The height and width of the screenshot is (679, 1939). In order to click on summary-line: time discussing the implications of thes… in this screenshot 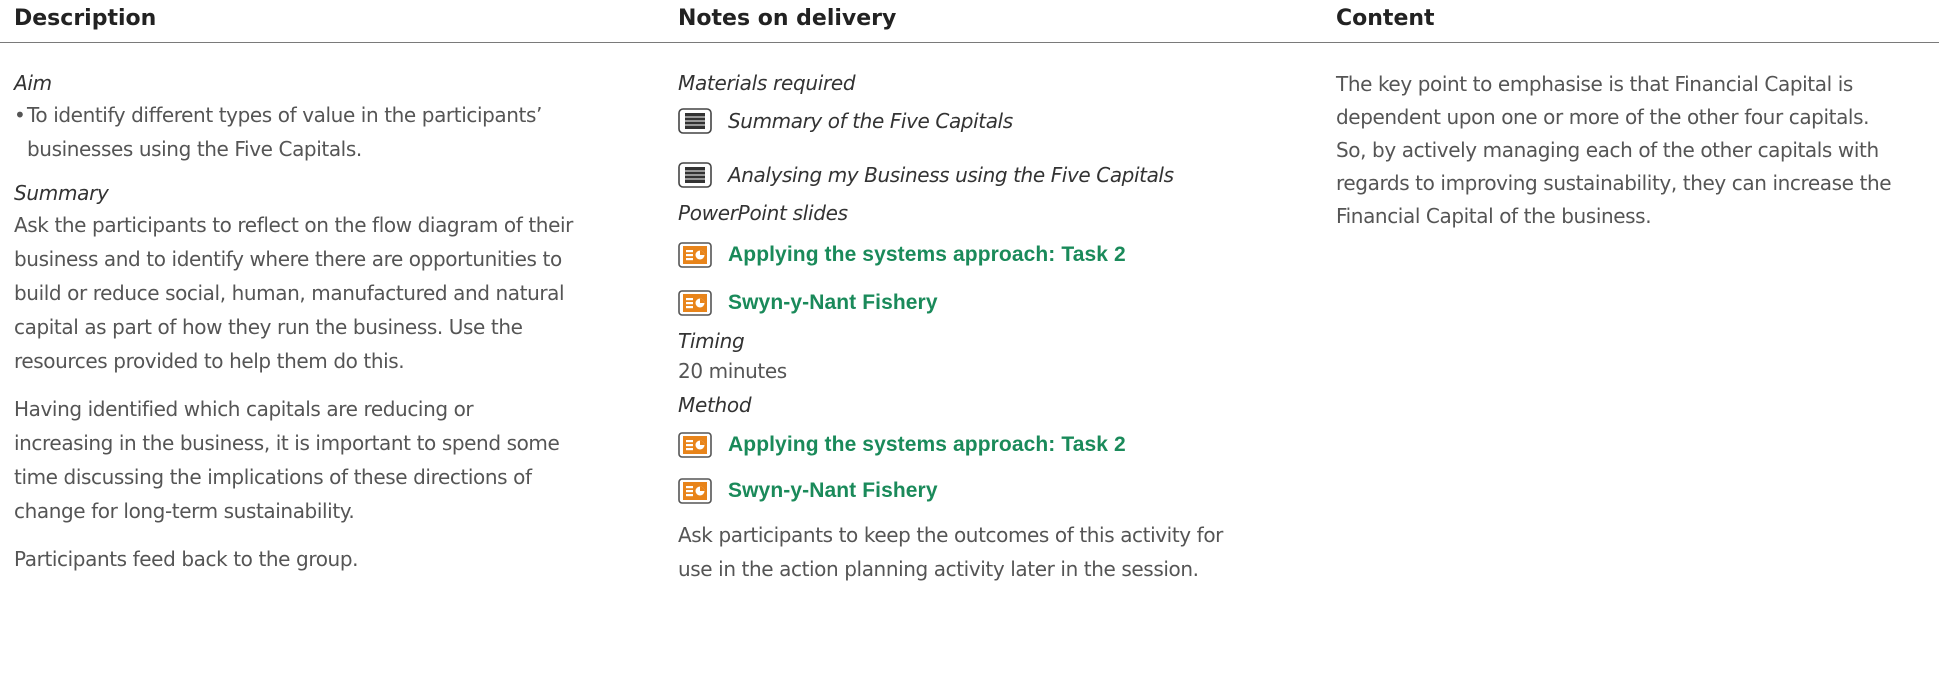, I will do `click(273, 477)`.